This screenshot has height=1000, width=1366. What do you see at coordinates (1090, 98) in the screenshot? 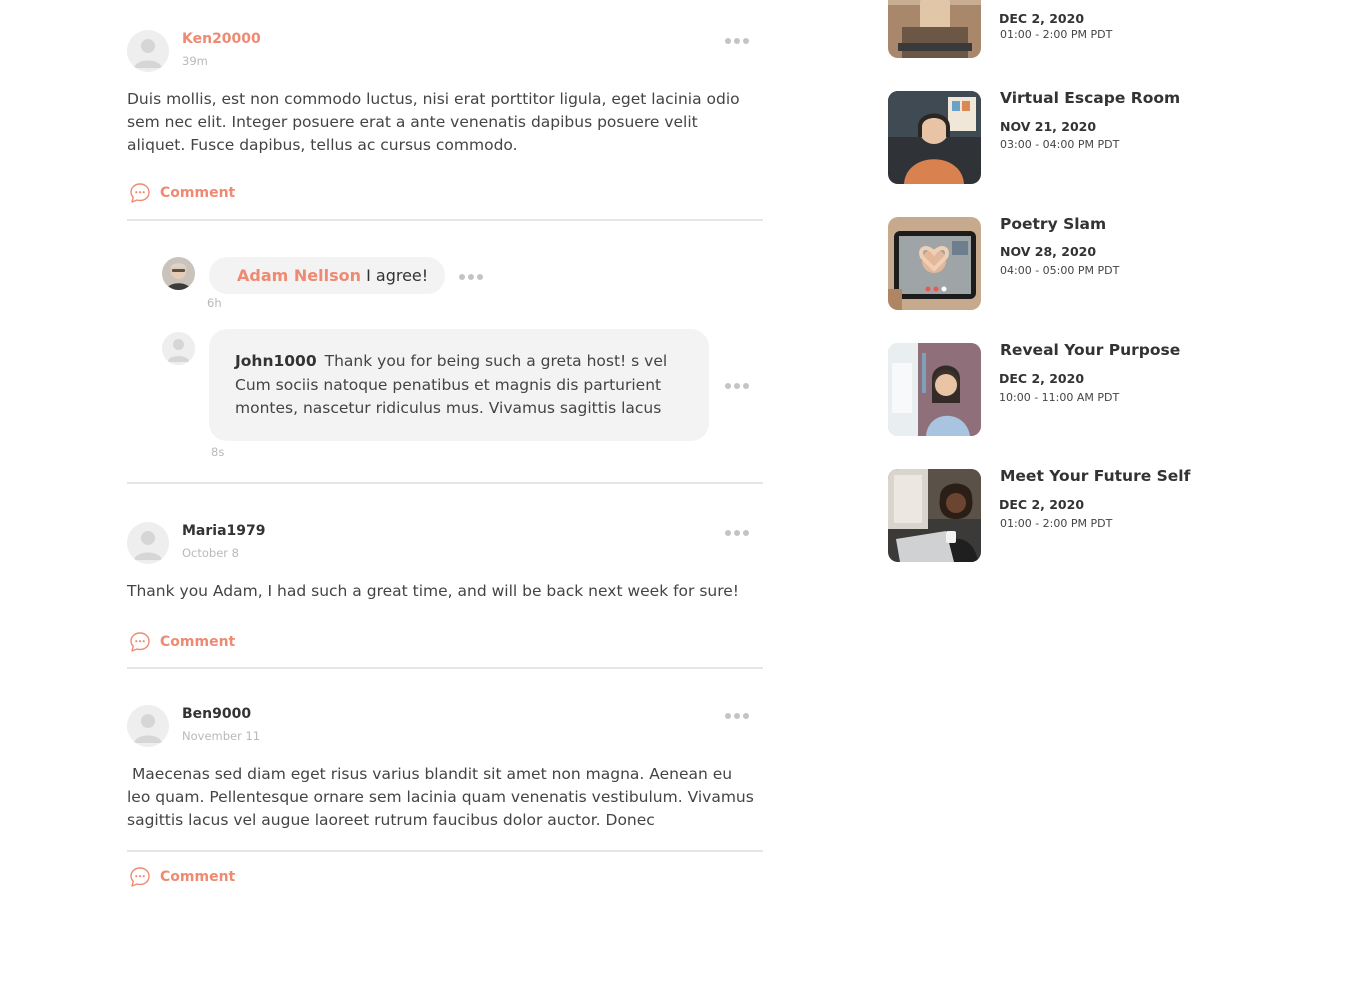
I see `event-title: Virtual Escape Room` at bounding box center [1090, 98].